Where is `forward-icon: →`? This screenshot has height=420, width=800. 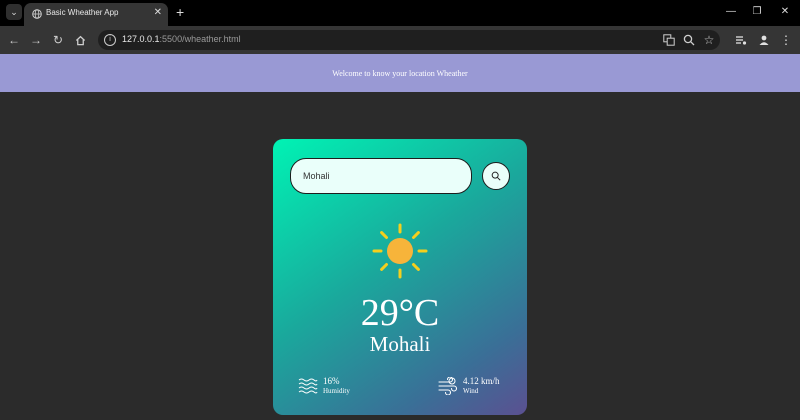 forward-icon: → is located at coordinates (36, 40).